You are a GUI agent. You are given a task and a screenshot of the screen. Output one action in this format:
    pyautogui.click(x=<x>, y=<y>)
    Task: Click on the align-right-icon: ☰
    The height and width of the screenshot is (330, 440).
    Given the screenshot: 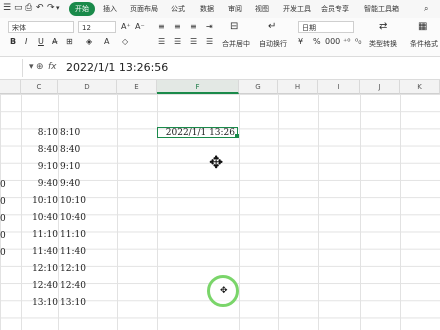 What is the action you would take?
    pyautogui.click(x=193, y=42)
    